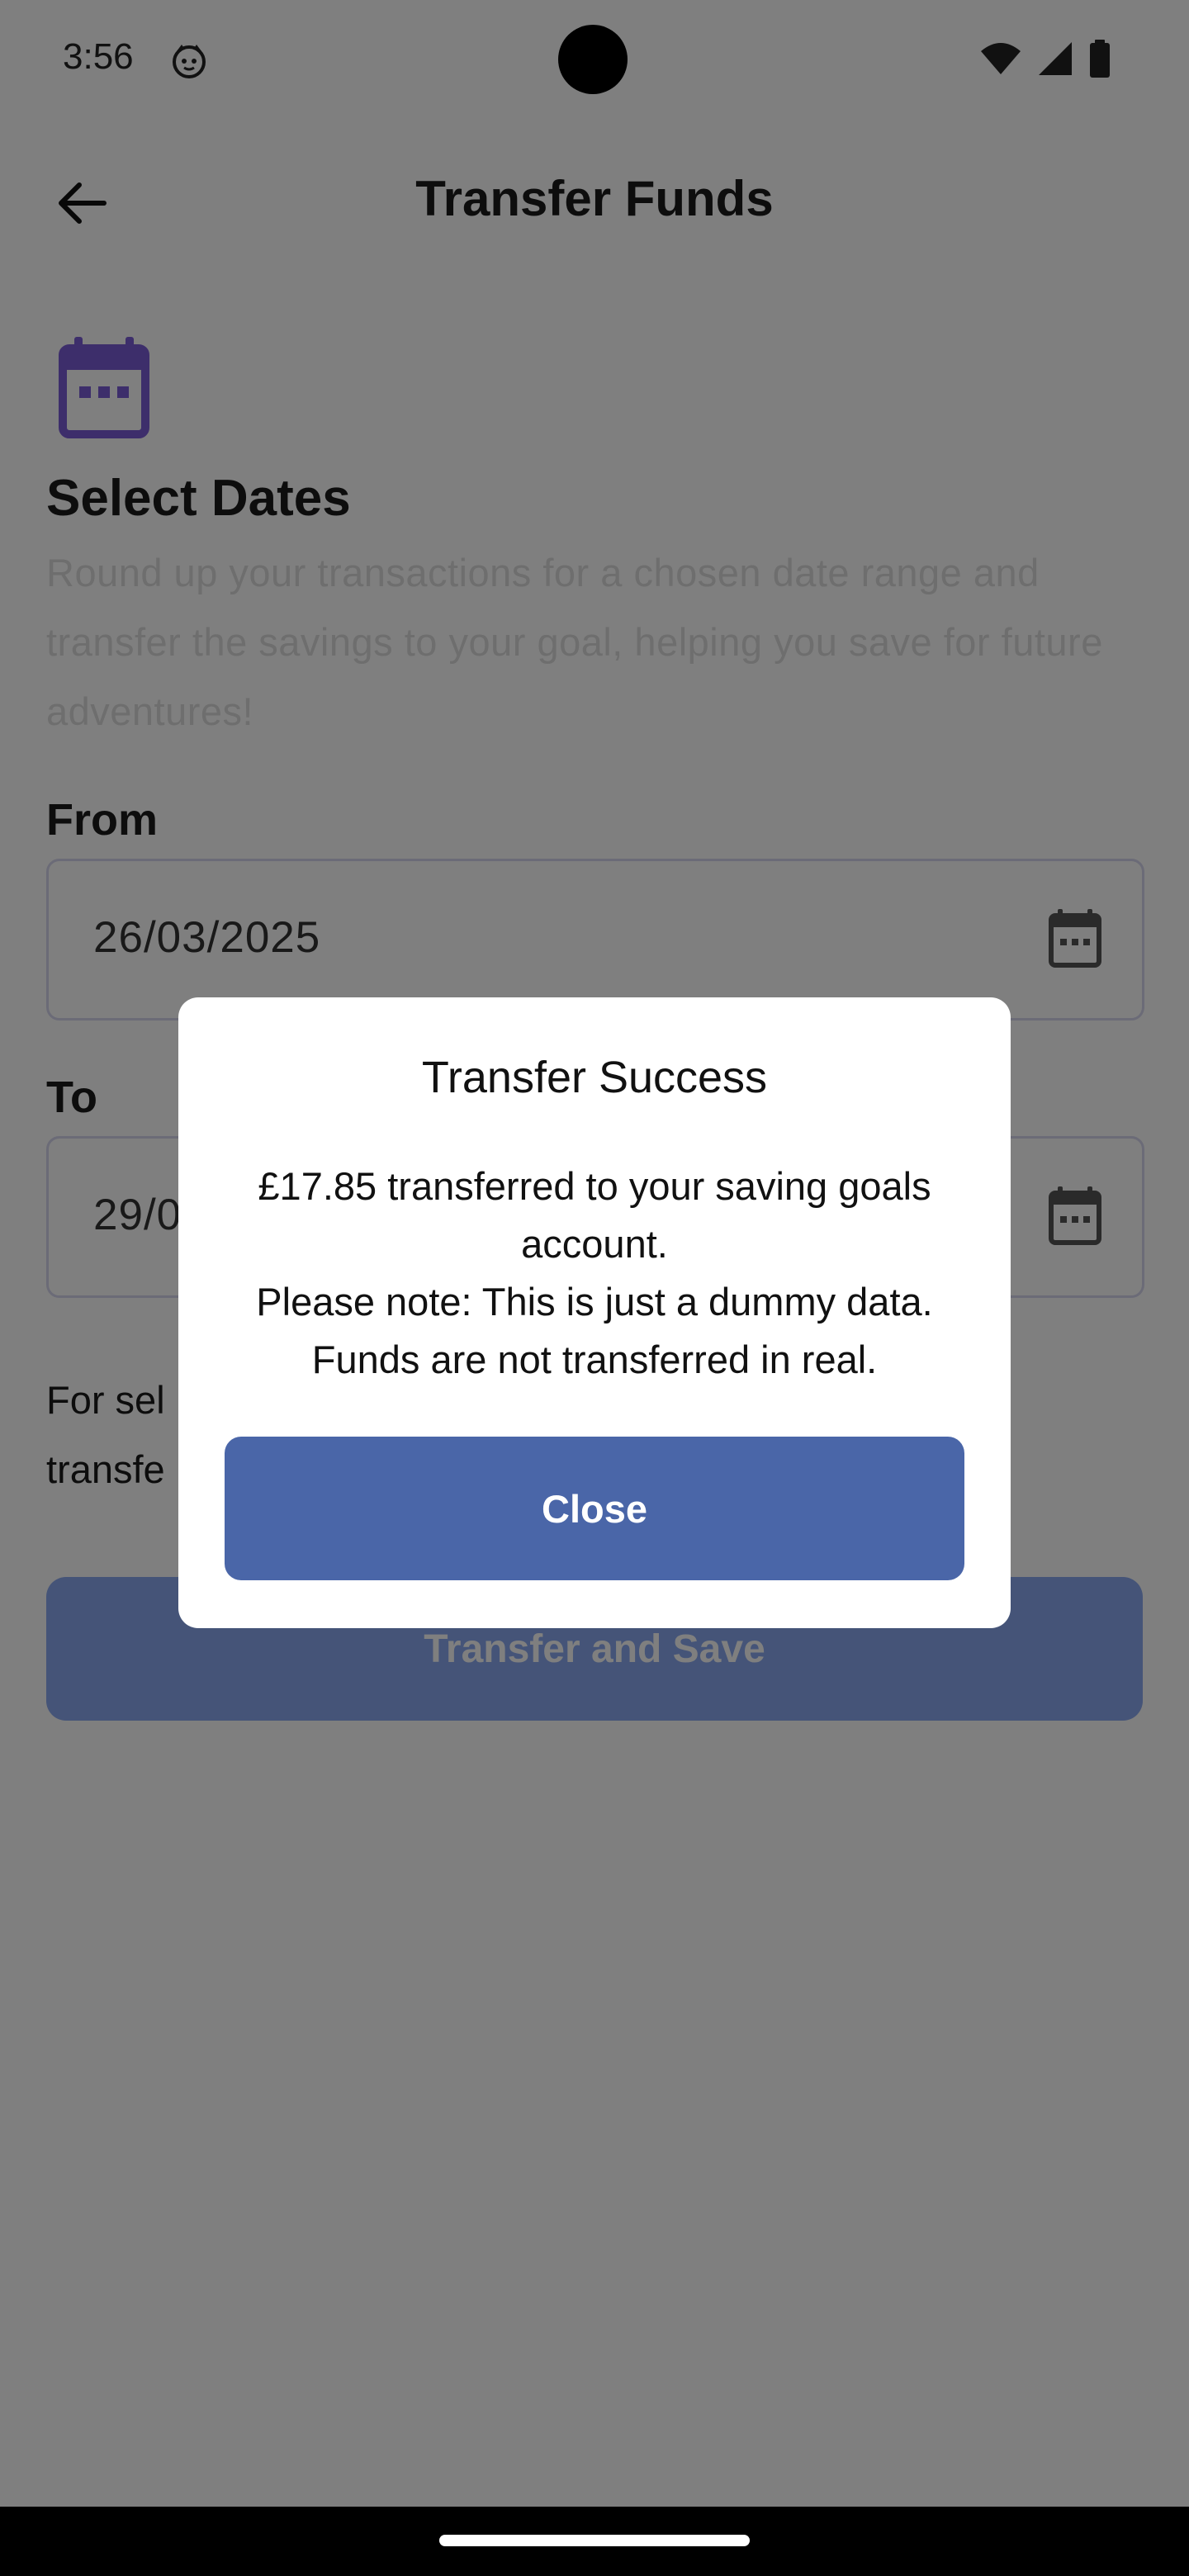  I want to click on navigation-bar, so click(594, 2541).